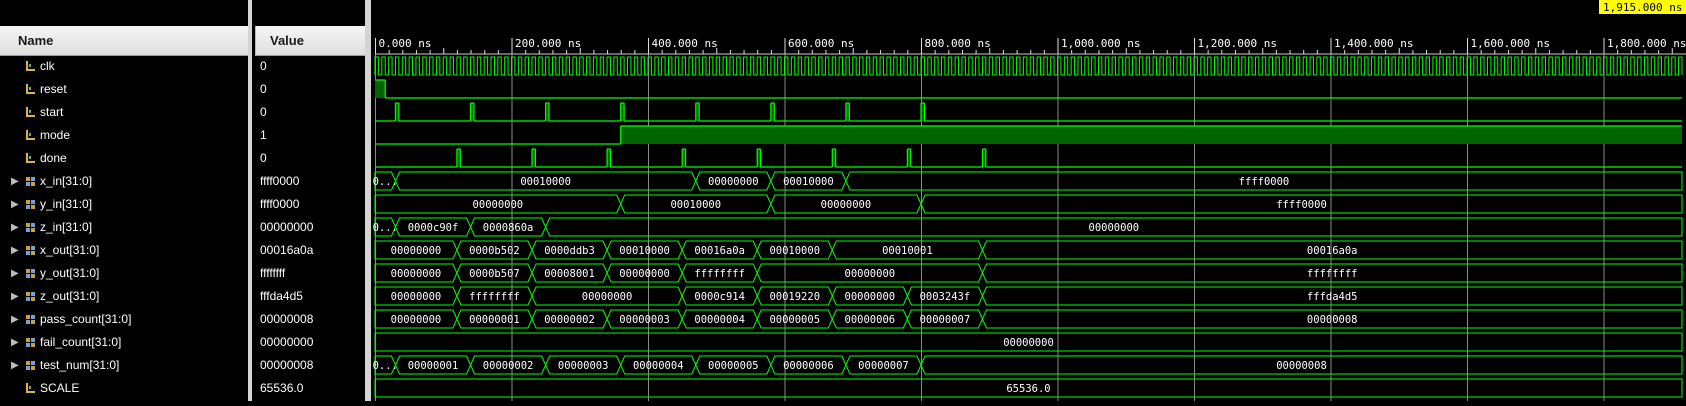 The height and width of the screenshot is (406, 1686). Describe the element at coordinates (307, 250) in the screenshot. I see `signal-value-row: 00016a0a` at that location.